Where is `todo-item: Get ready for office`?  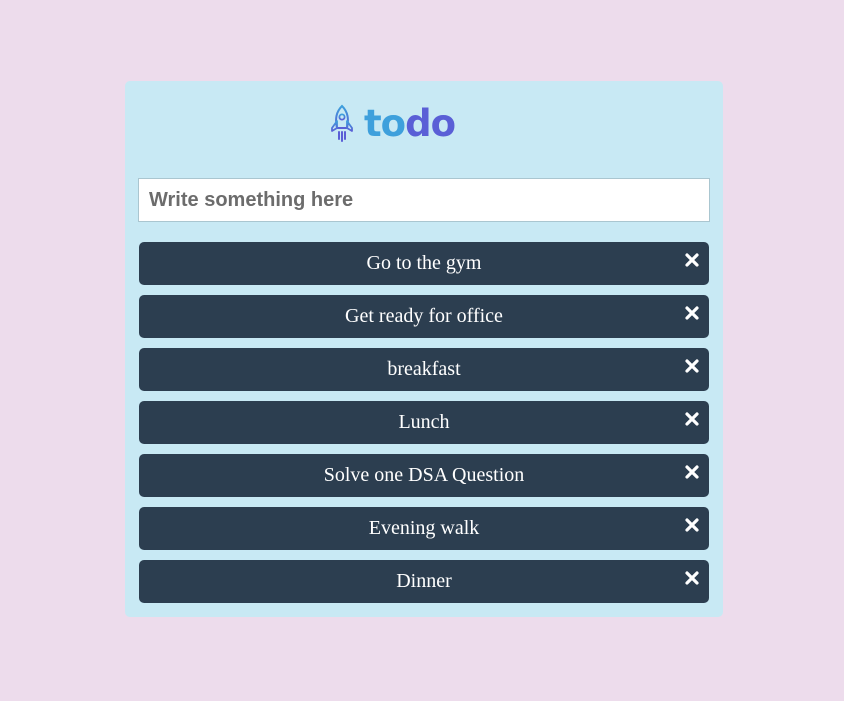 todo-item: Get ready for office is located at coordinates (424, 316).